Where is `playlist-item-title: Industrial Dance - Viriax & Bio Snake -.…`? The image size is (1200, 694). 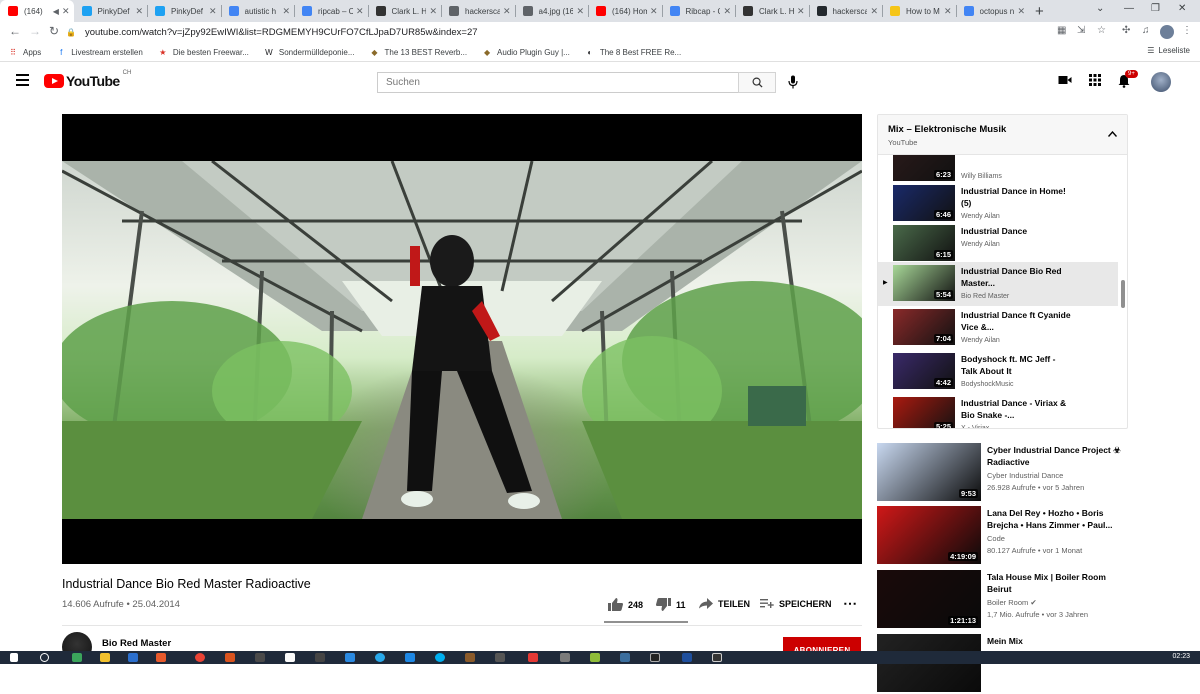 playlist-item-title: Industrial Dance - Viriax & Bio Snake -.… is located at coordinates (1016, 409).